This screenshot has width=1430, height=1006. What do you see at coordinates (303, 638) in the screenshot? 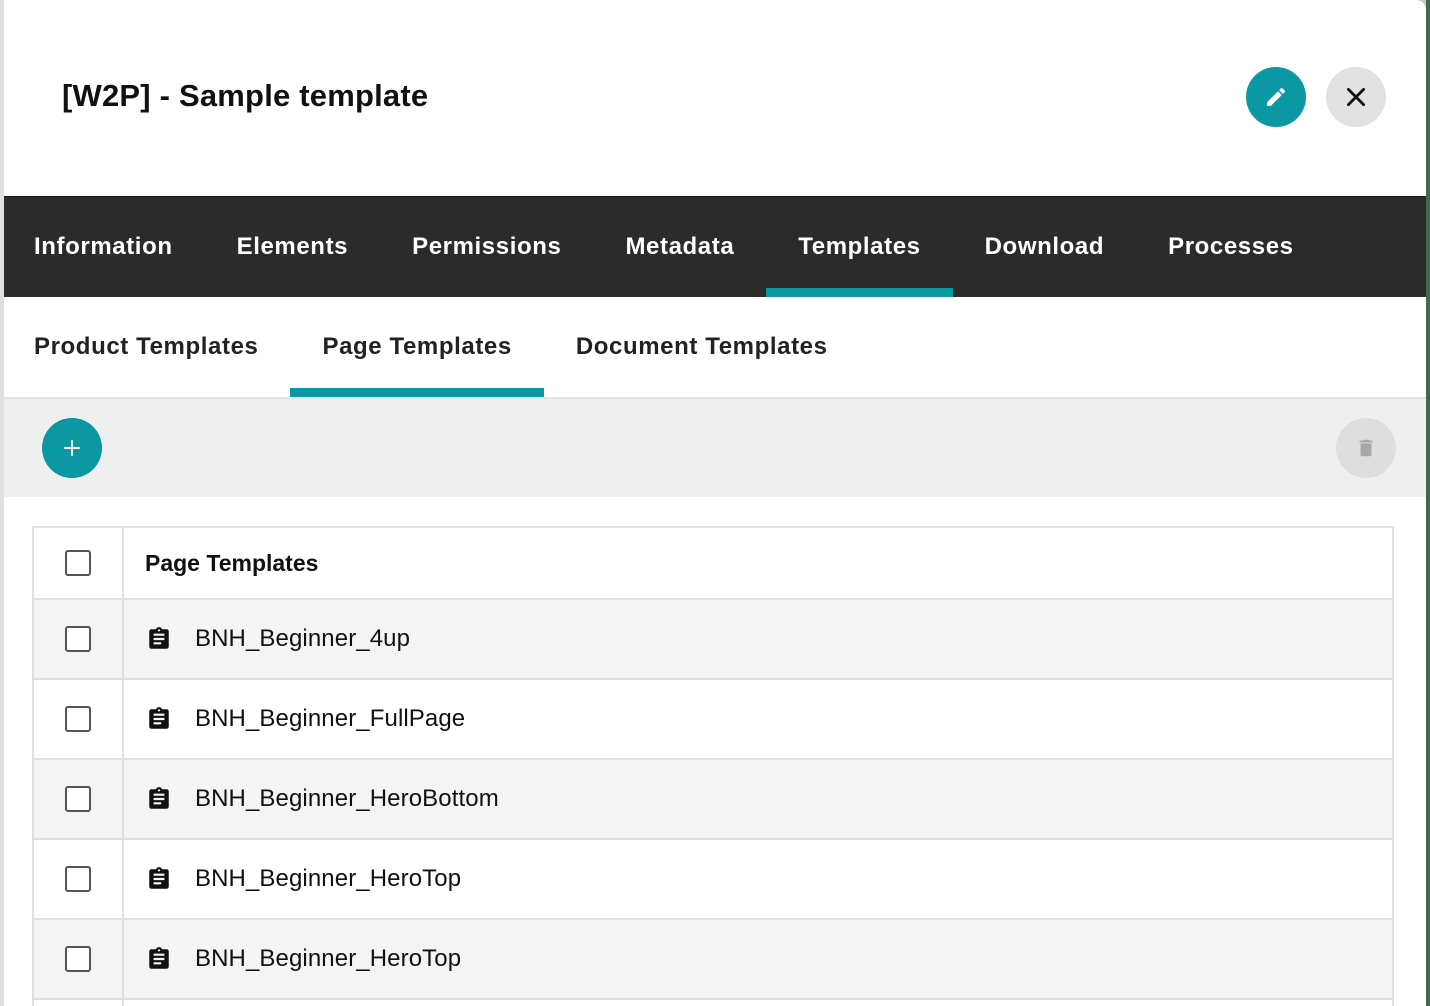
I see `template-name: BNH_Beginner_4up` at bounding box center [303, 638].